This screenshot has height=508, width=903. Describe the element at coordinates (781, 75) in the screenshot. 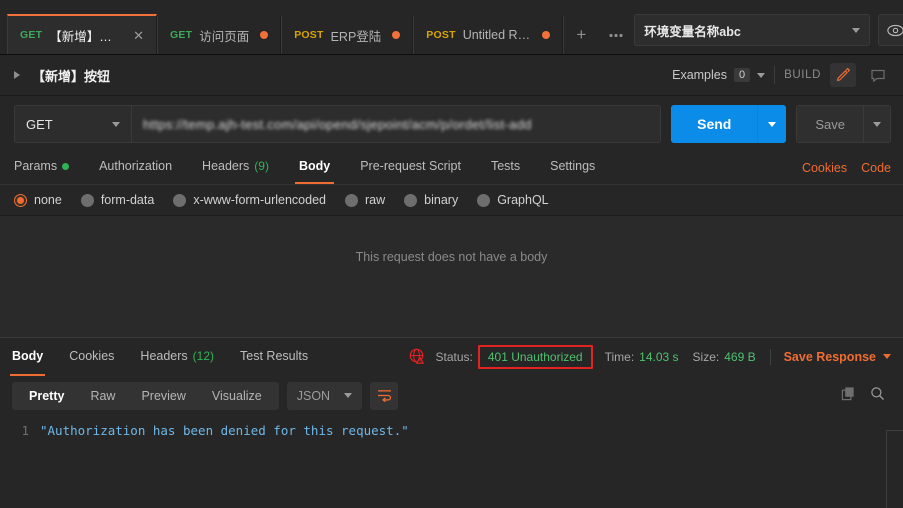

I see `request-name-actions: Examples 0 BUILD` at that location.